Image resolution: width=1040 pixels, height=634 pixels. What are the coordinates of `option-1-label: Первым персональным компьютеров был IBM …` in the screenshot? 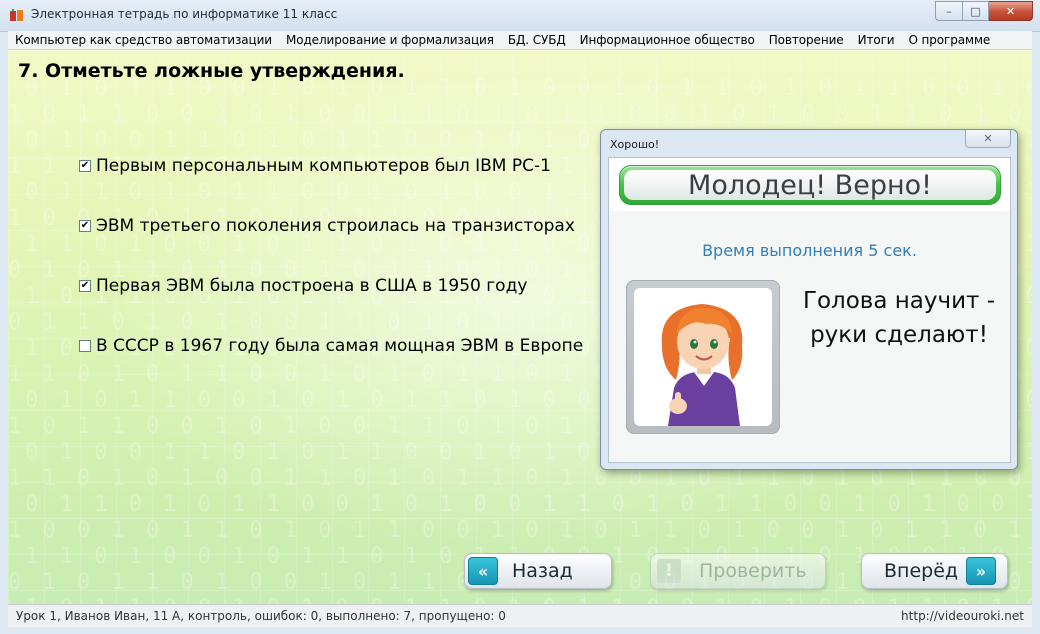 It's located at (323, 166).